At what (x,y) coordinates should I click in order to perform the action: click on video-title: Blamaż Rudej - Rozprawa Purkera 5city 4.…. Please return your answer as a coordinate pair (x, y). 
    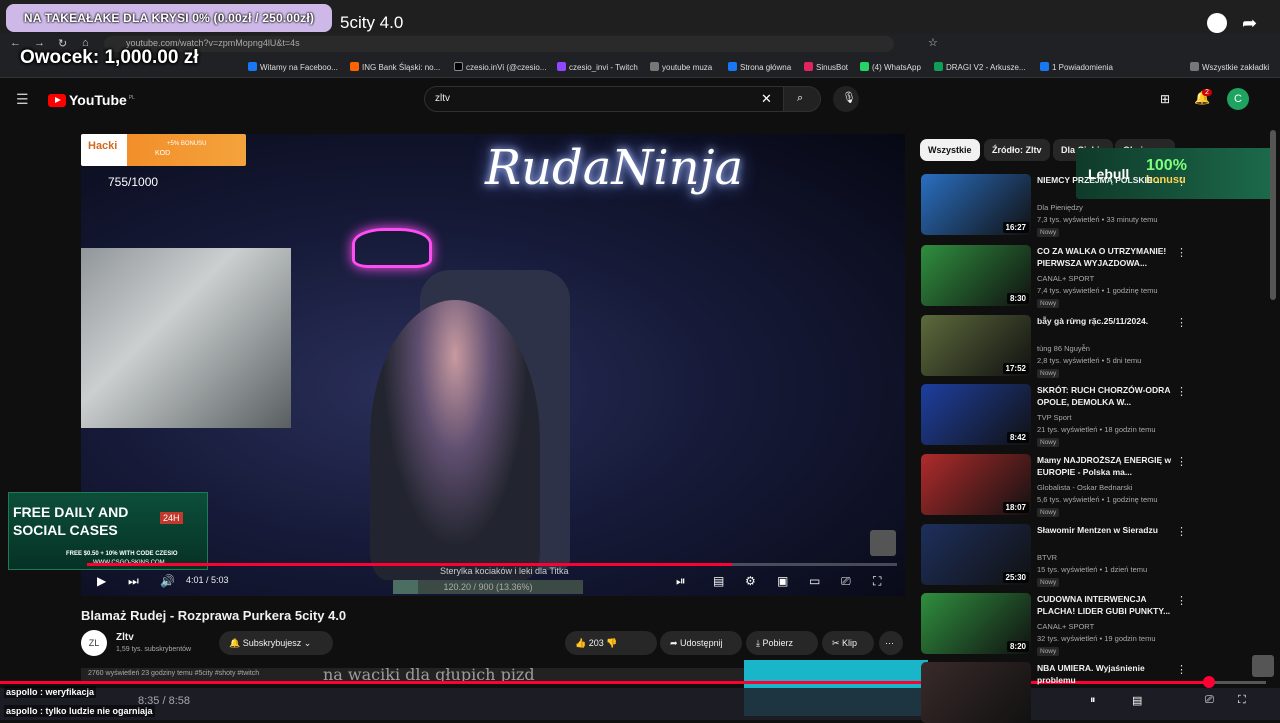
    Looking at the image, I should click on (214, 615).